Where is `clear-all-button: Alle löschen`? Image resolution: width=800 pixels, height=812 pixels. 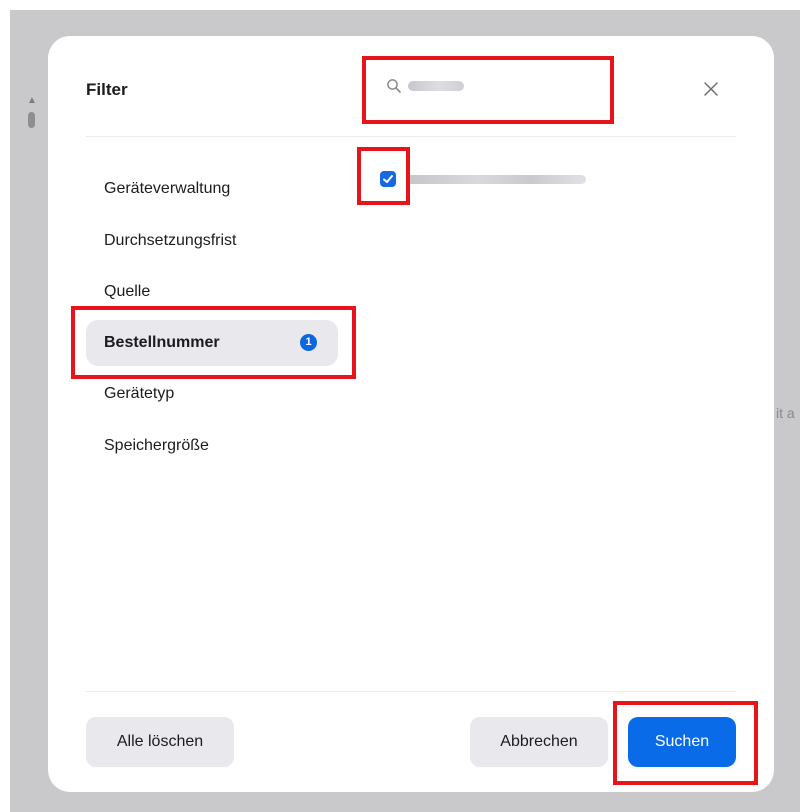 clear-all-button: Alle löschen is located at coordinates (160, 742).